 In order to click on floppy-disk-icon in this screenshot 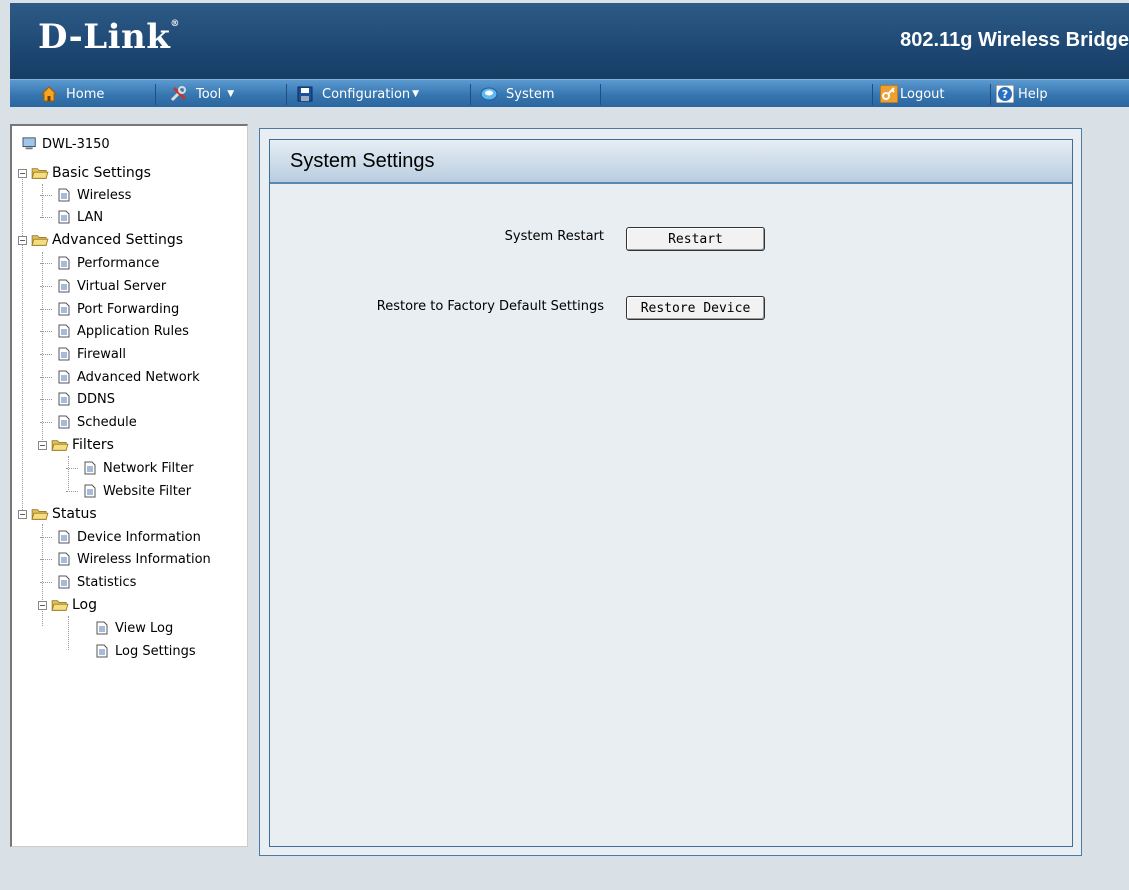, I will do `click(305, 94)`.